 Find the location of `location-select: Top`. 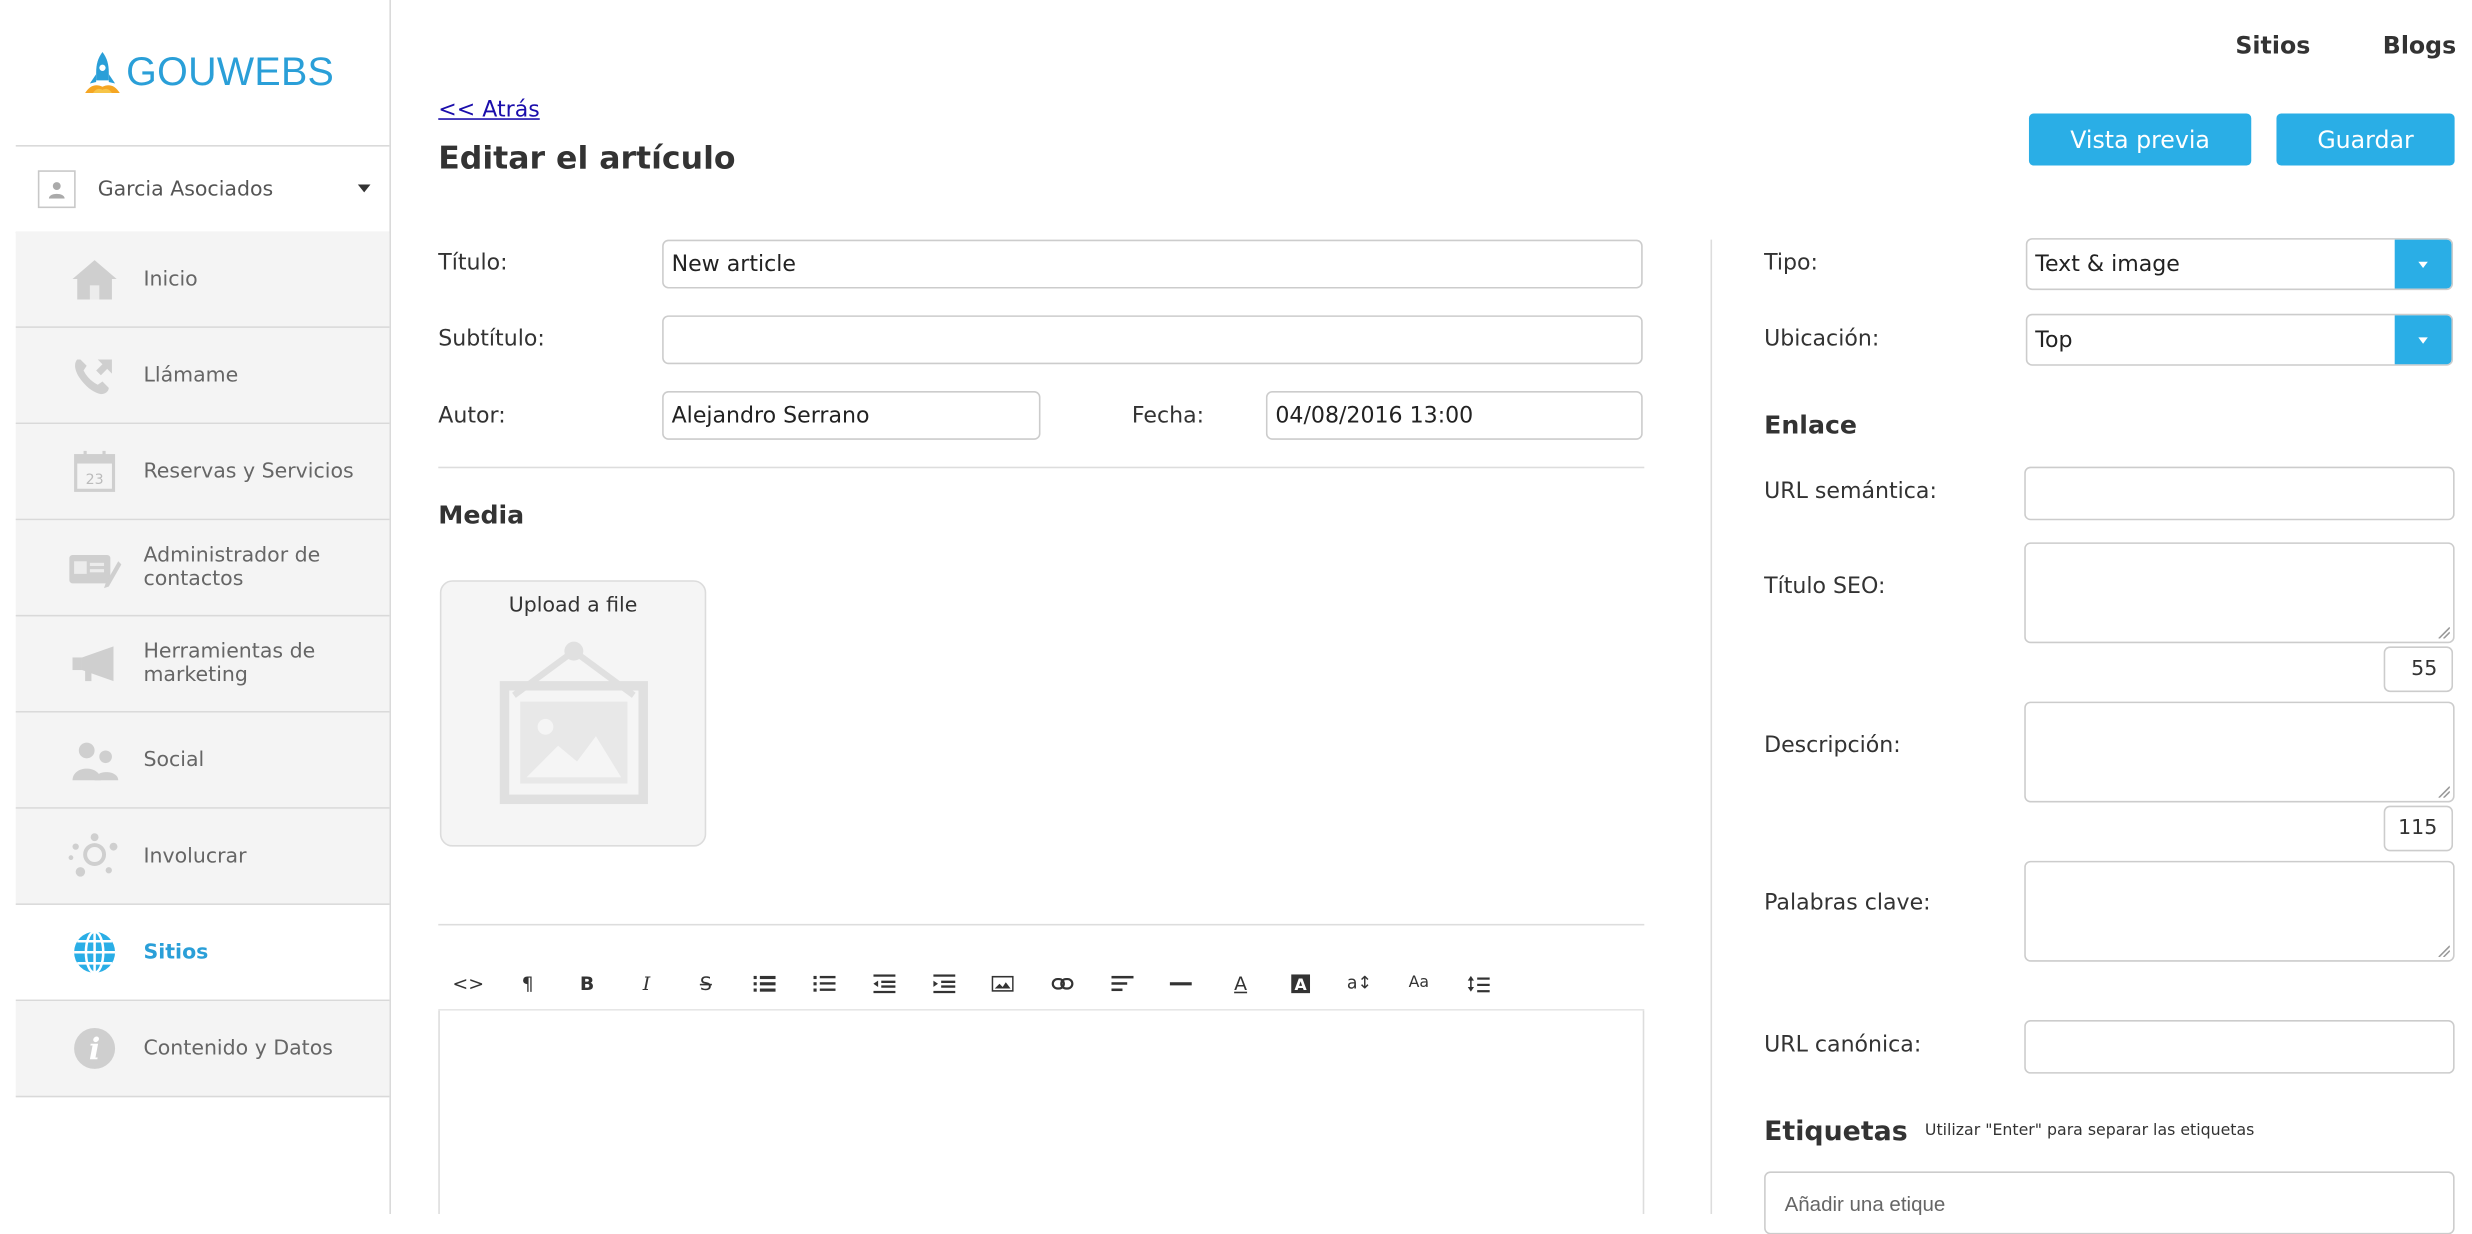

location-select: Top is located at coordinates (2239, 339).